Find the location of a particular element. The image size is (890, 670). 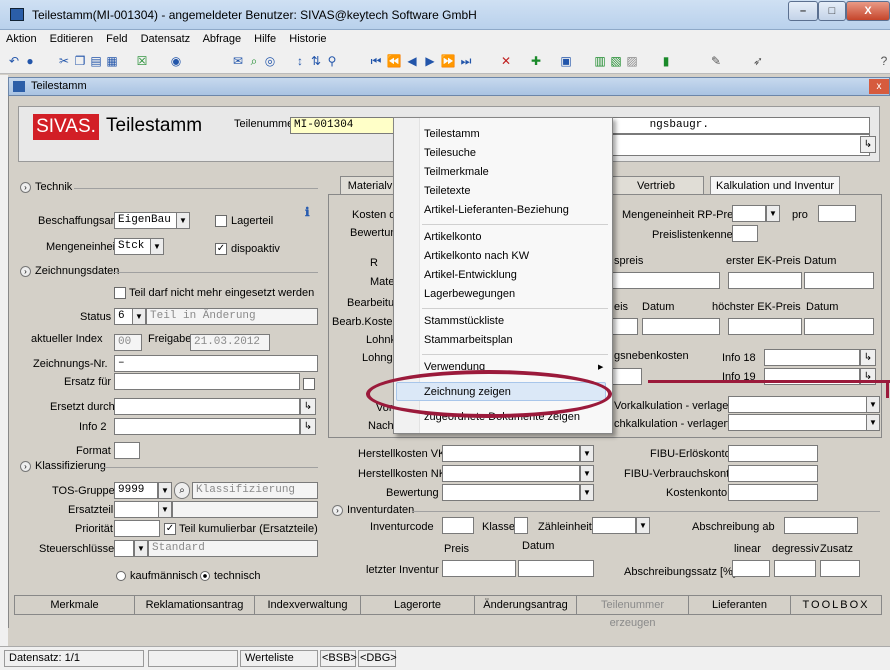

letzter-preis-field is located at coordinates (479, 568).